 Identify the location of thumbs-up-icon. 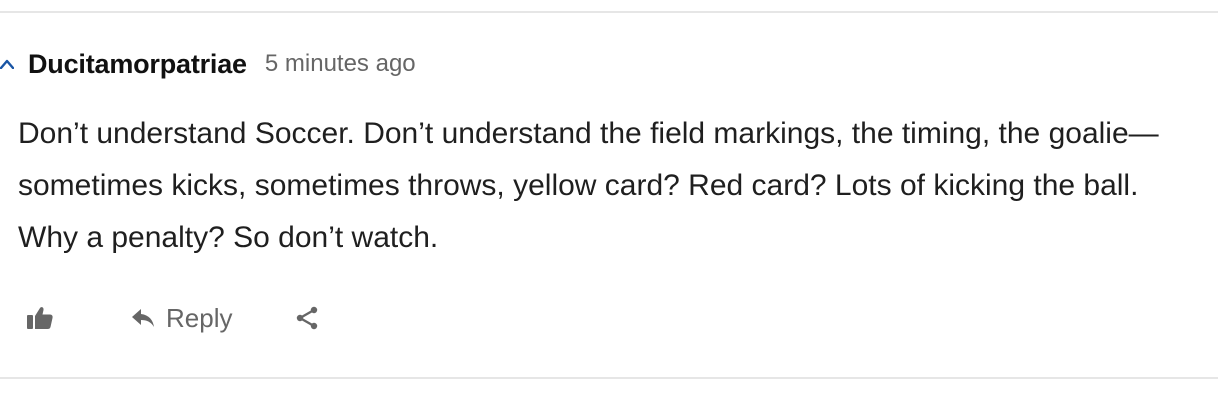
(40, 318).